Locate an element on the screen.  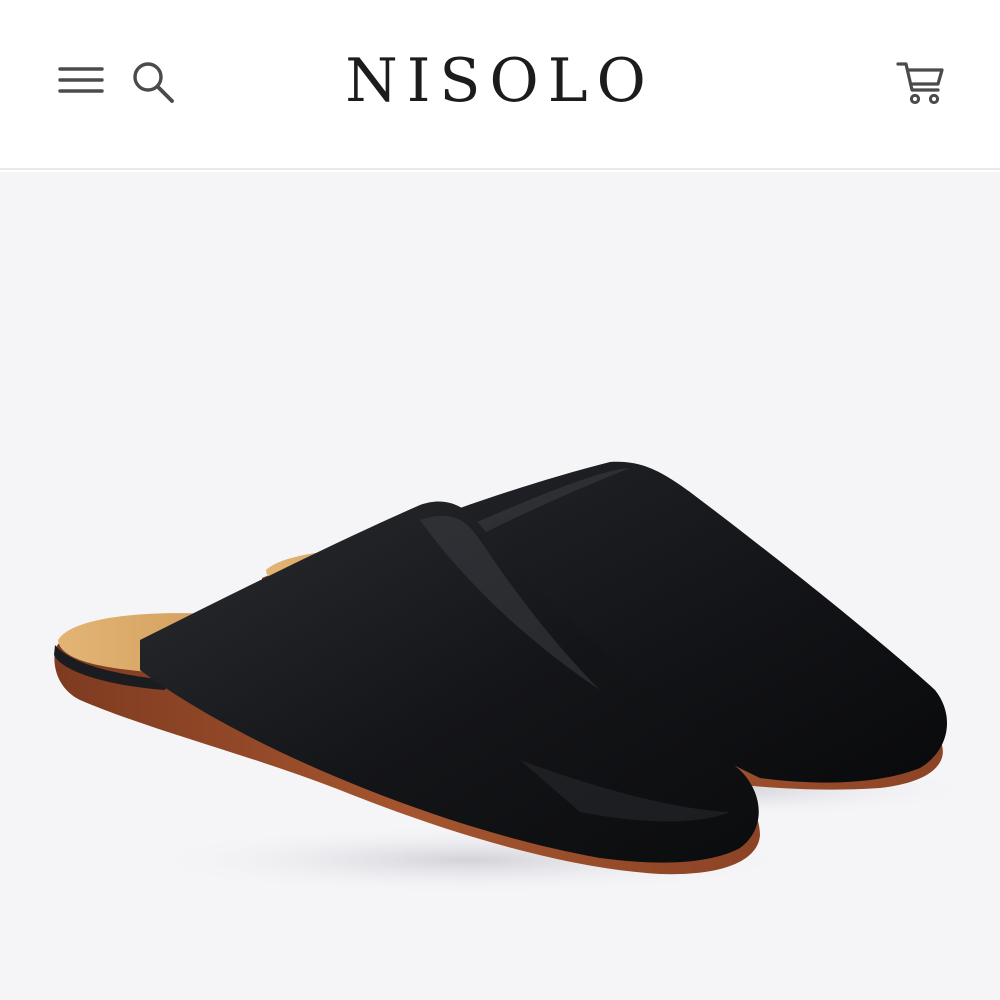
search-icon is located at coordinates (153, 82).